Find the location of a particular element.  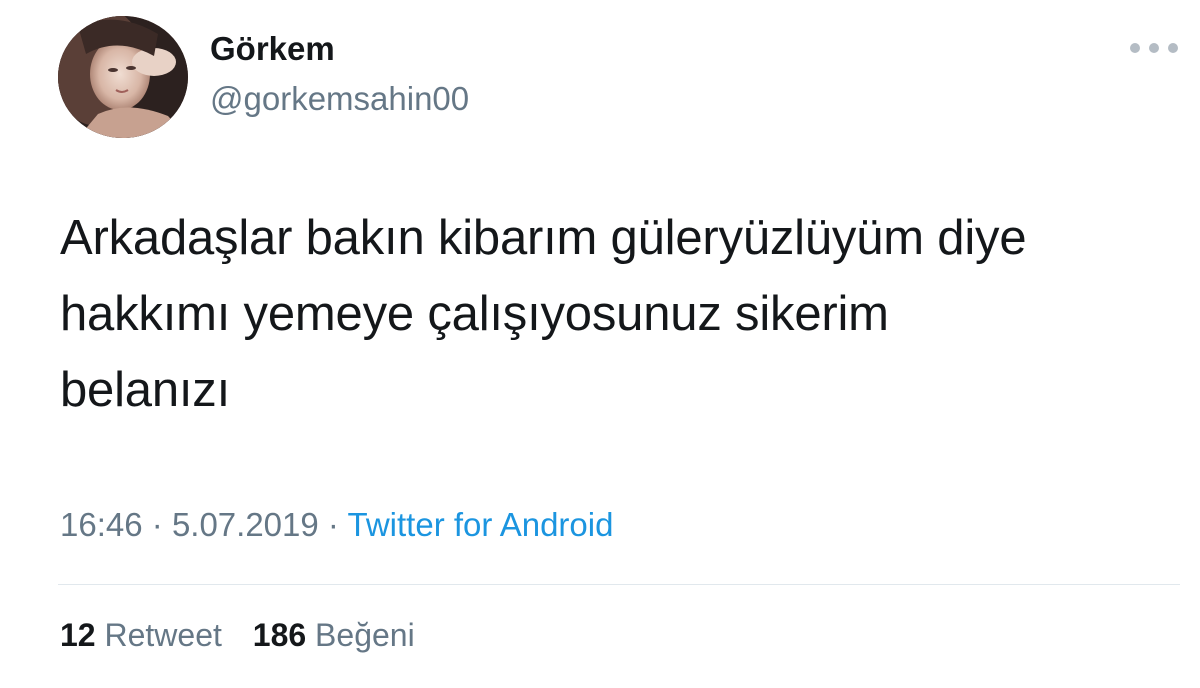

tweet-time: 16:46 is located at coordinates (101, 524).